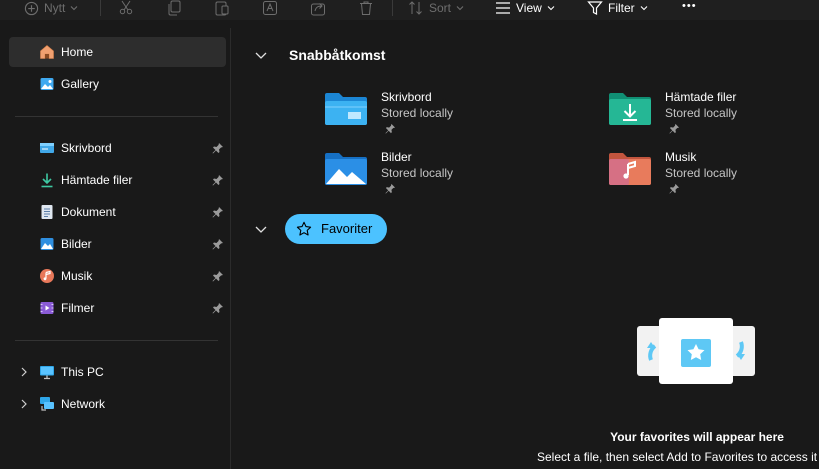 This screenshot has height=469, width=819. What do you see at coordinates (77, 276) in the screenshot?
I see `sidebar-item-label: Musik` at bounding box center [77, 276].